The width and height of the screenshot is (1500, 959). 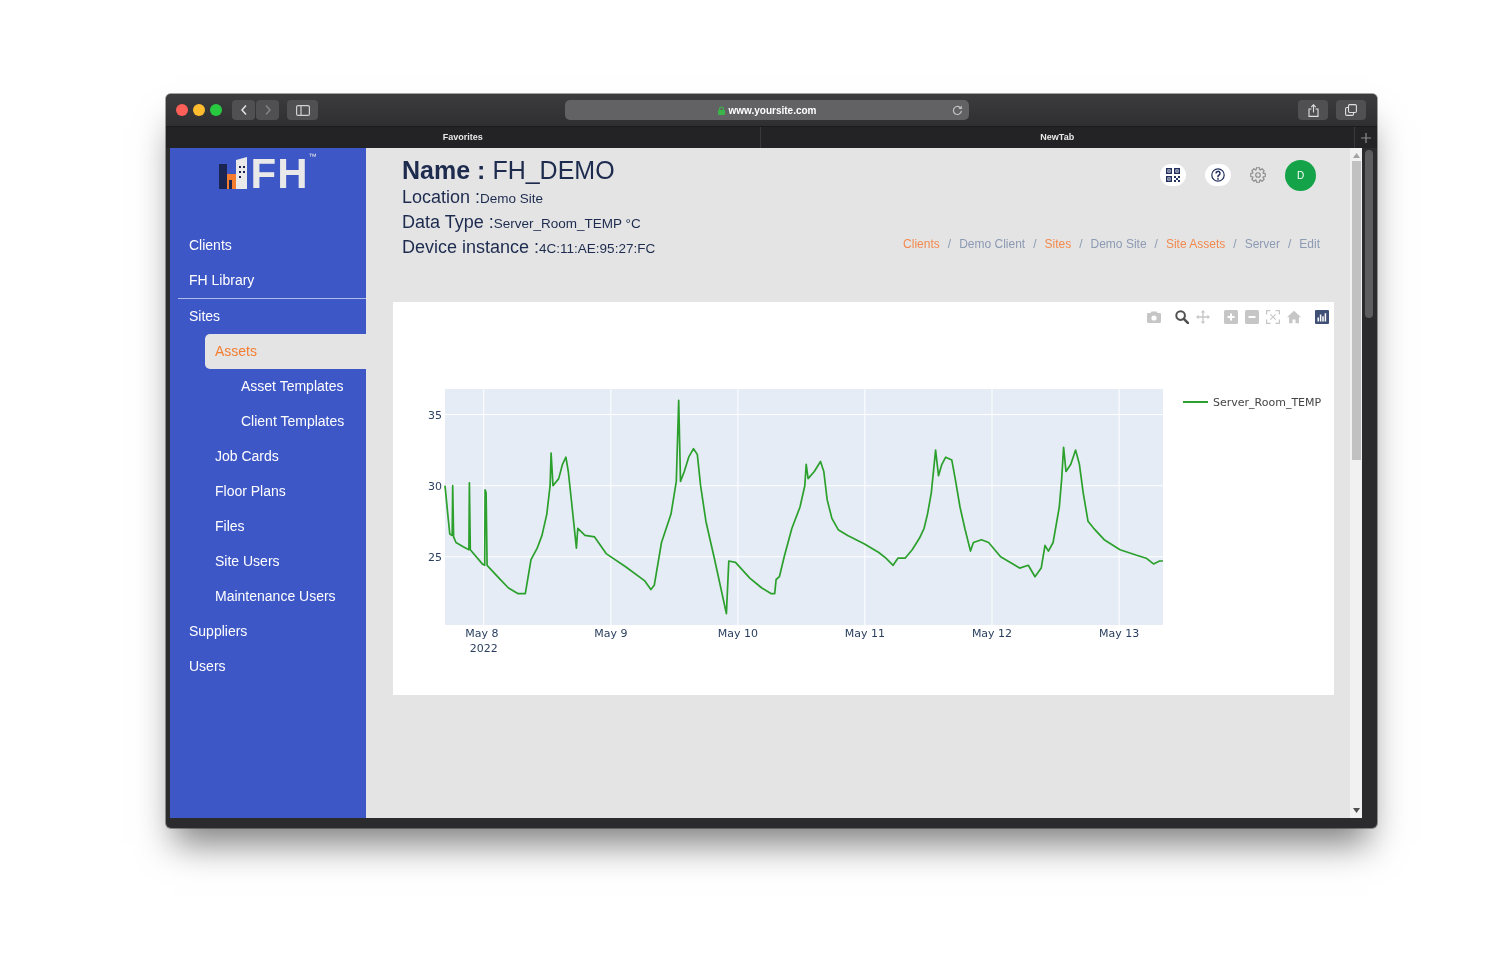 What do you see at coordinates (199, 110) in the screenshot?
I see `window-minimize-icon` at bounding box center [199, 110].